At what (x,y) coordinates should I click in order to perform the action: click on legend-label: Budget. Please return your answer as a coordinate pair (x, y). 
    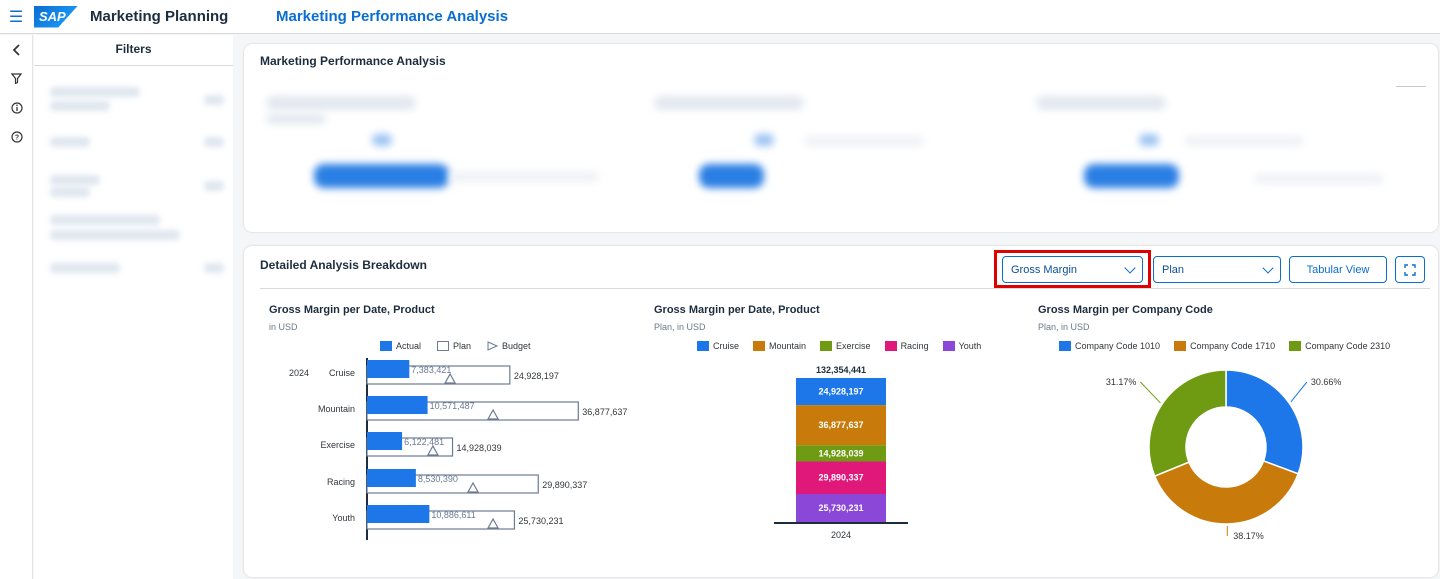
    Looking at the image, I should click on (516, 346).